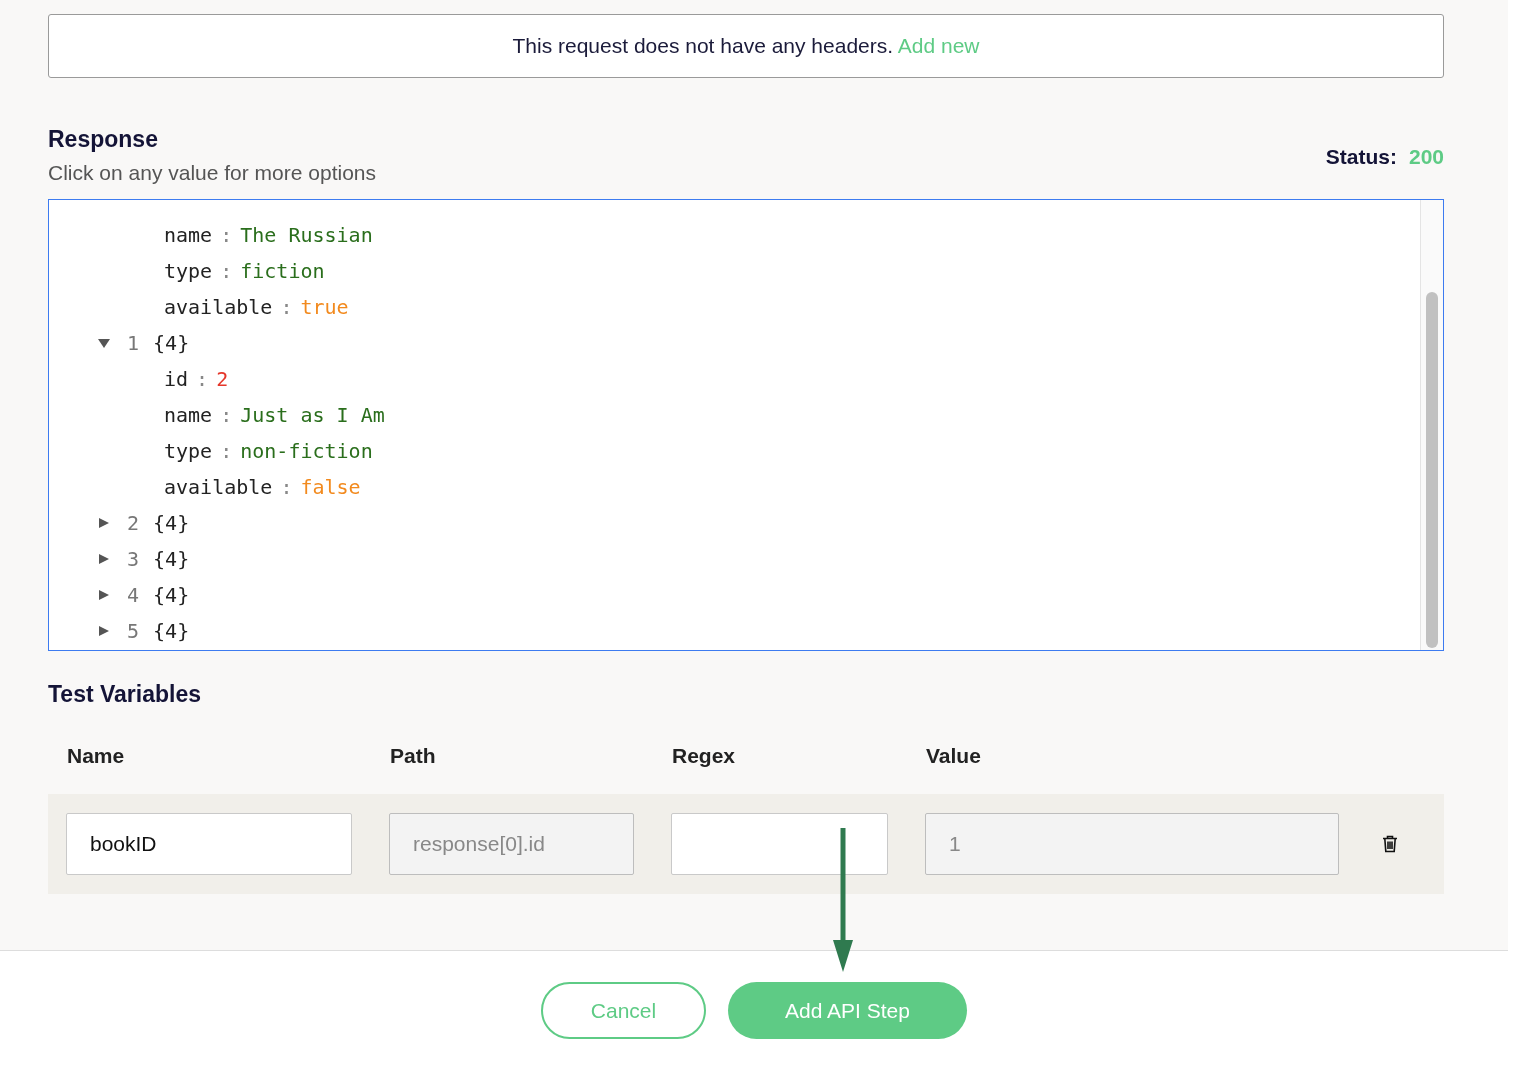 The height and width of the screenshot is (1070, 1520). What do you see at coordinates (133, 559) in the screenshot?
I see `array-index: 3` at bounding box center [133, 559].